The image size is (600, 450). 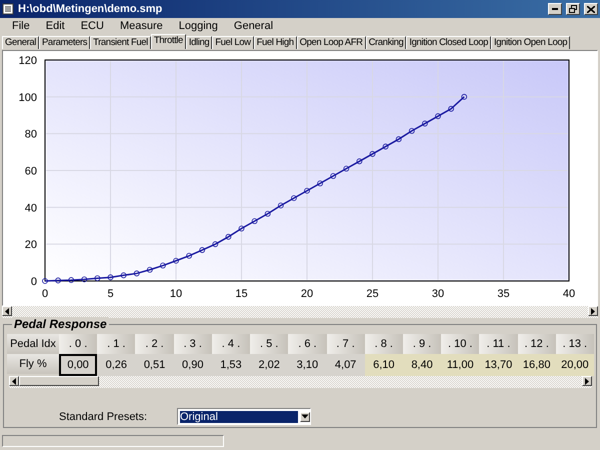 I want to click on tab: Transient Fuel, so click(x=120, y=42).